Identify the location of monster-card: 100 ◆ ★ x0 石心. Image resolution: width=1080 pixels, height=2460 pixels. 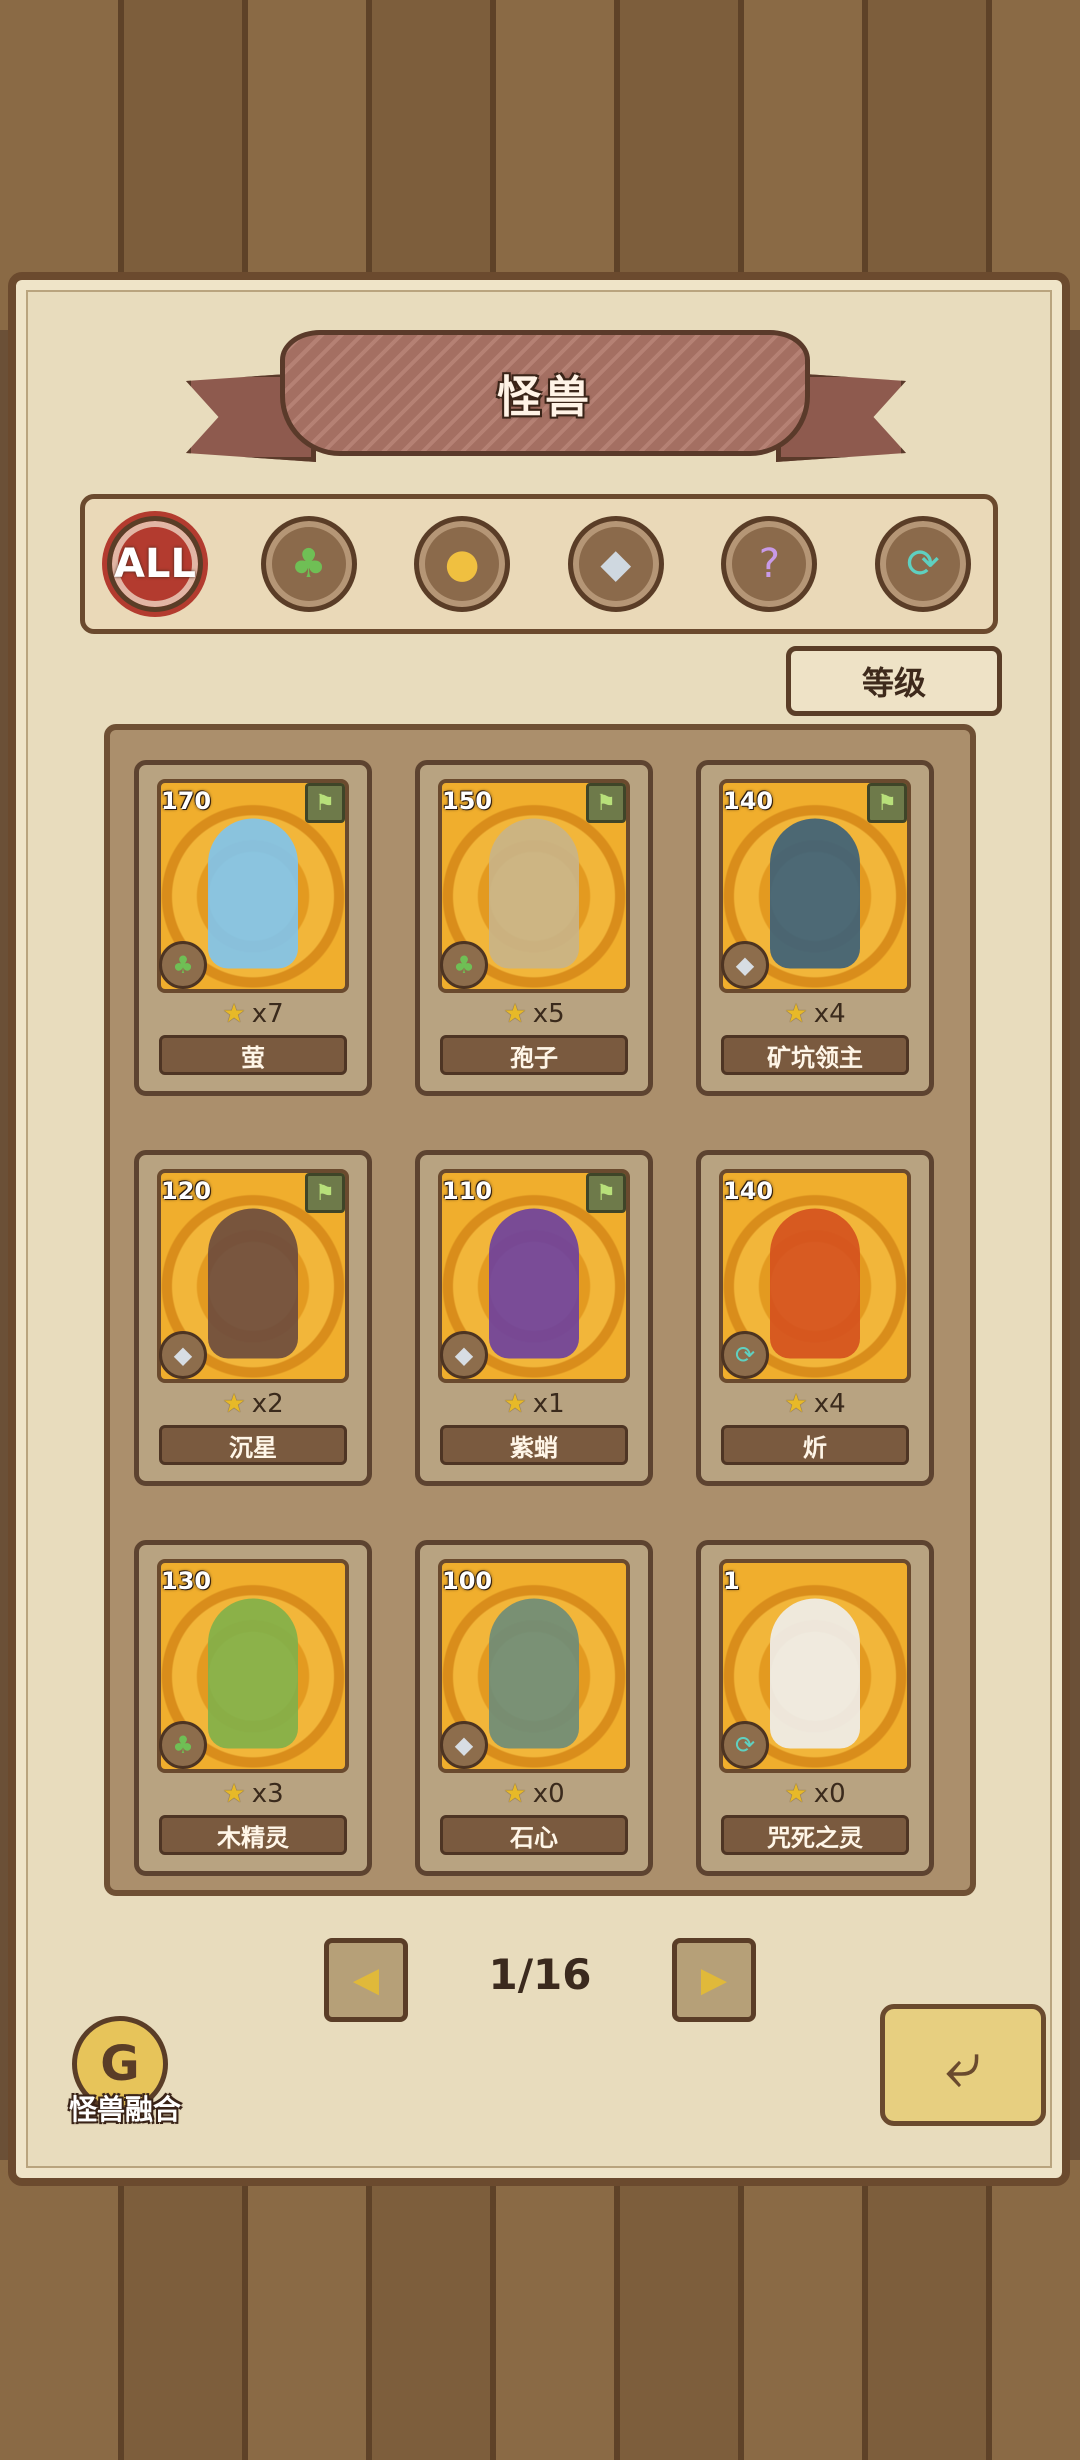
(534, 1708).